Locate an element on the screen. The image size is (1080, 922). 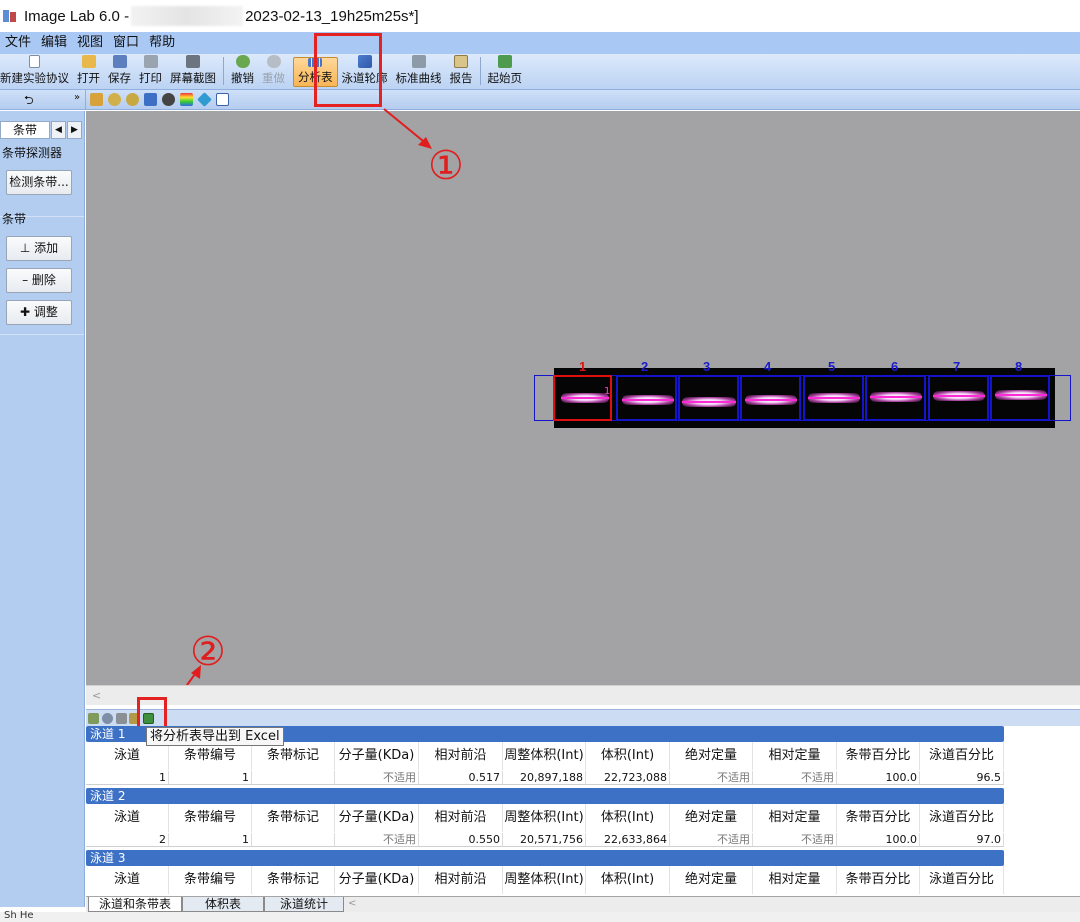
standard-curve-button: 标准曲线 is located at coordinates (419, 72).